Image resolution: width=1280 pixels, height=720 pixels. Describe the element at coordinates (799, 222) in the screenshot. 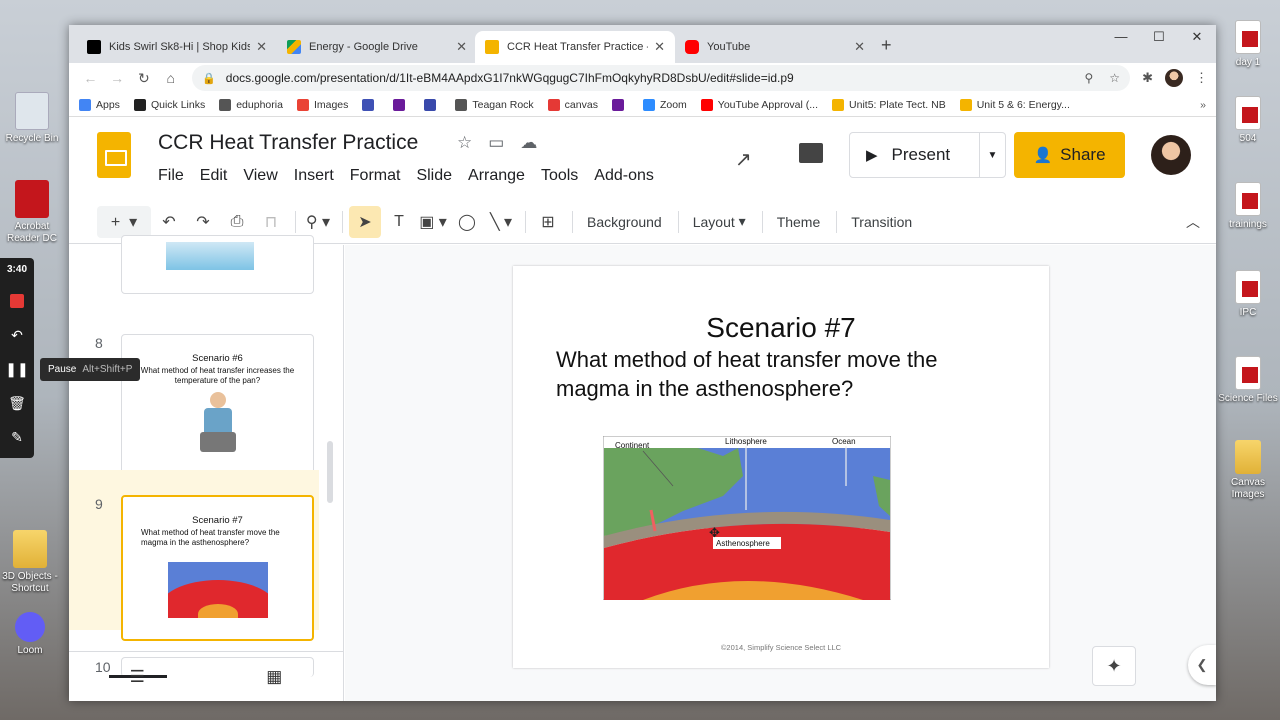

I see `theme-button: Theme` at that location.